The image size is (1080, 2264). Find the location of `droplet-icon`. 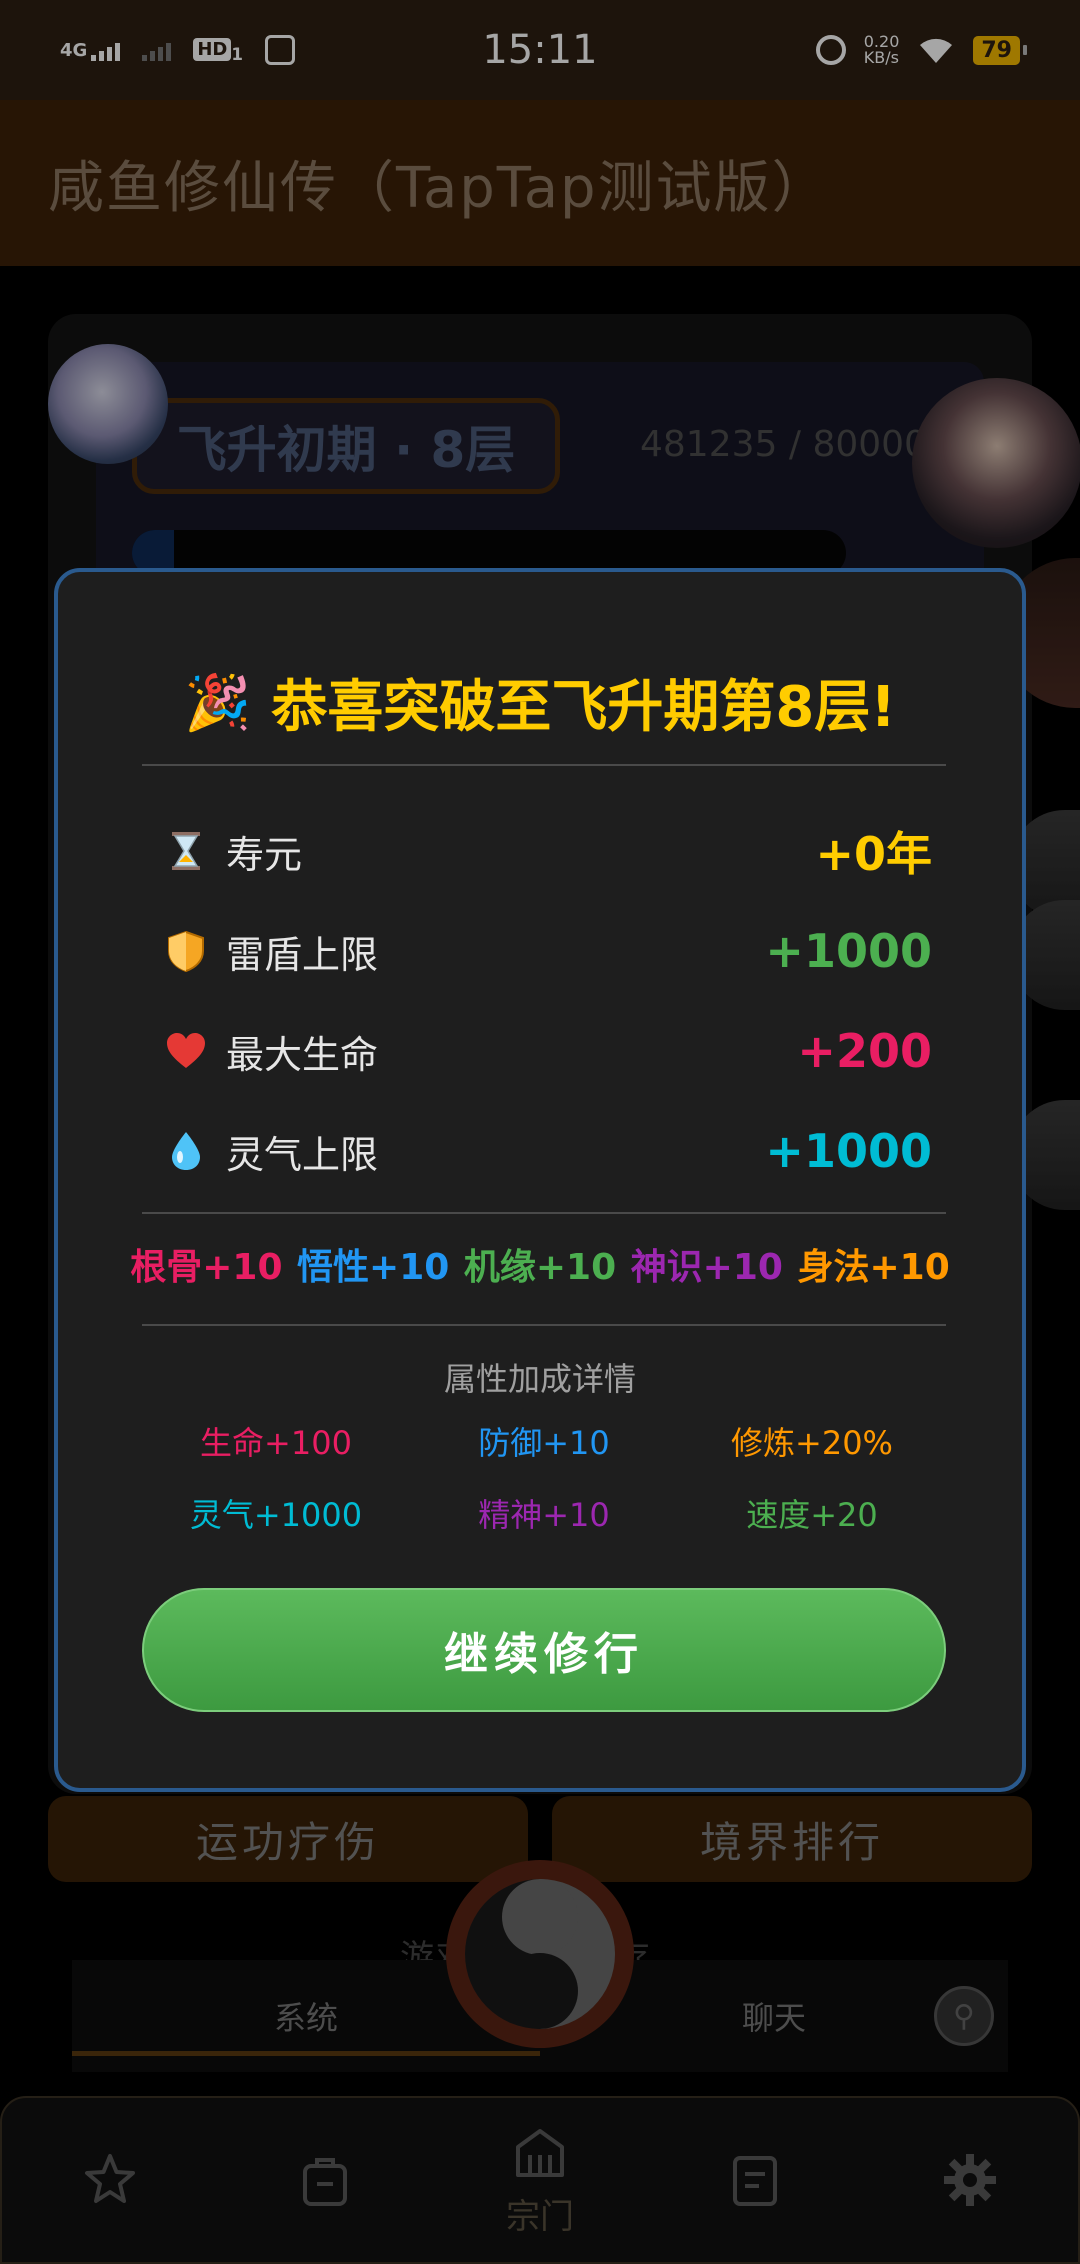

droplet-icon is located at coordinates (186, 1151).